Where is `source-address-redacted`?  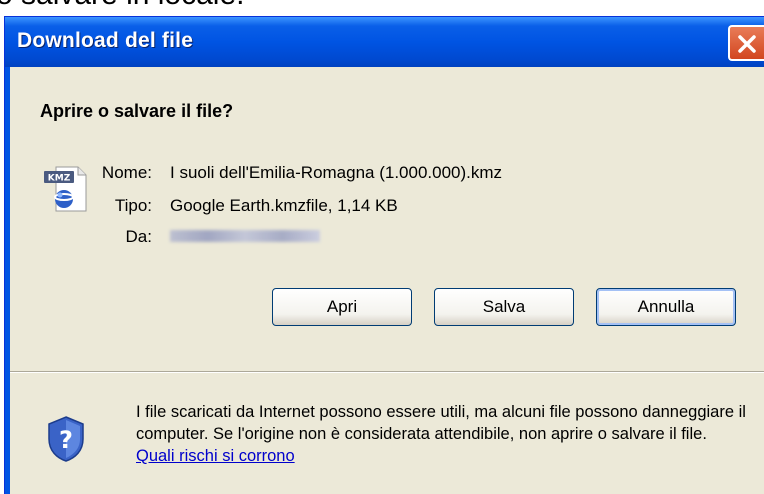
source-address-redacted is located at coordinates (245, 236).